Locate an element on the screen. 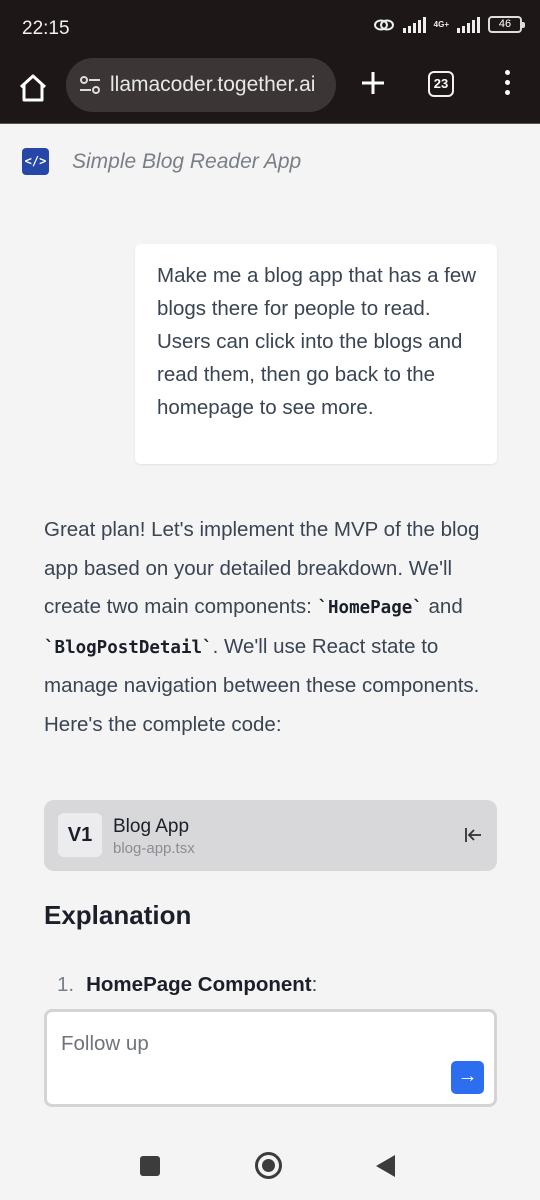 The image size is (540, 1200). site-settings-icon is located at coordinates (90, 85).